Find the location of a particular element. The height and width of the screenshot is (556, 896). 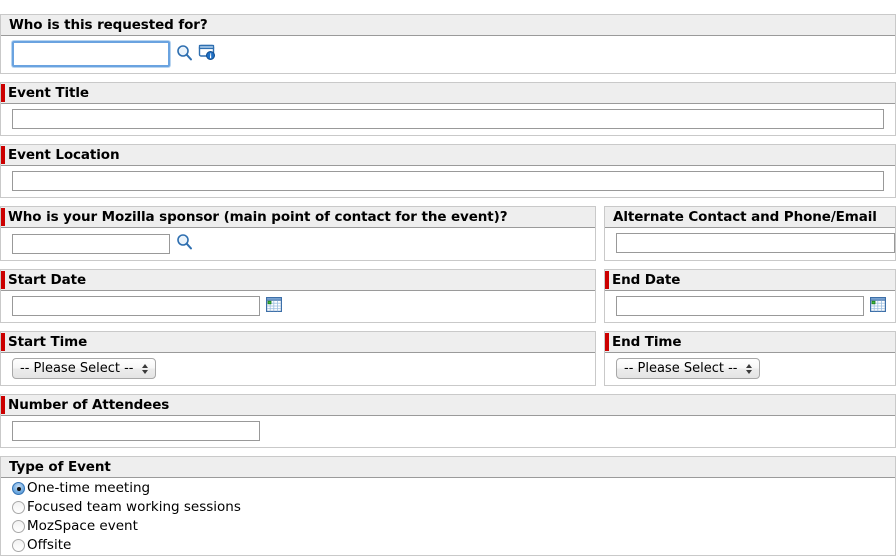

field-body-start-date is located at coordinates (298, 306).